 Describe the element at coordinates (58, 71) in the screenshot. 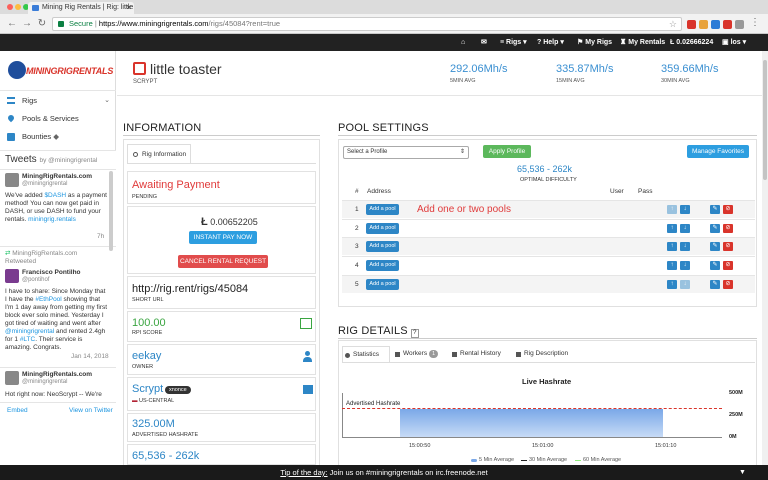

I see `logo-area: MININGRIGRENTALS` at that location.